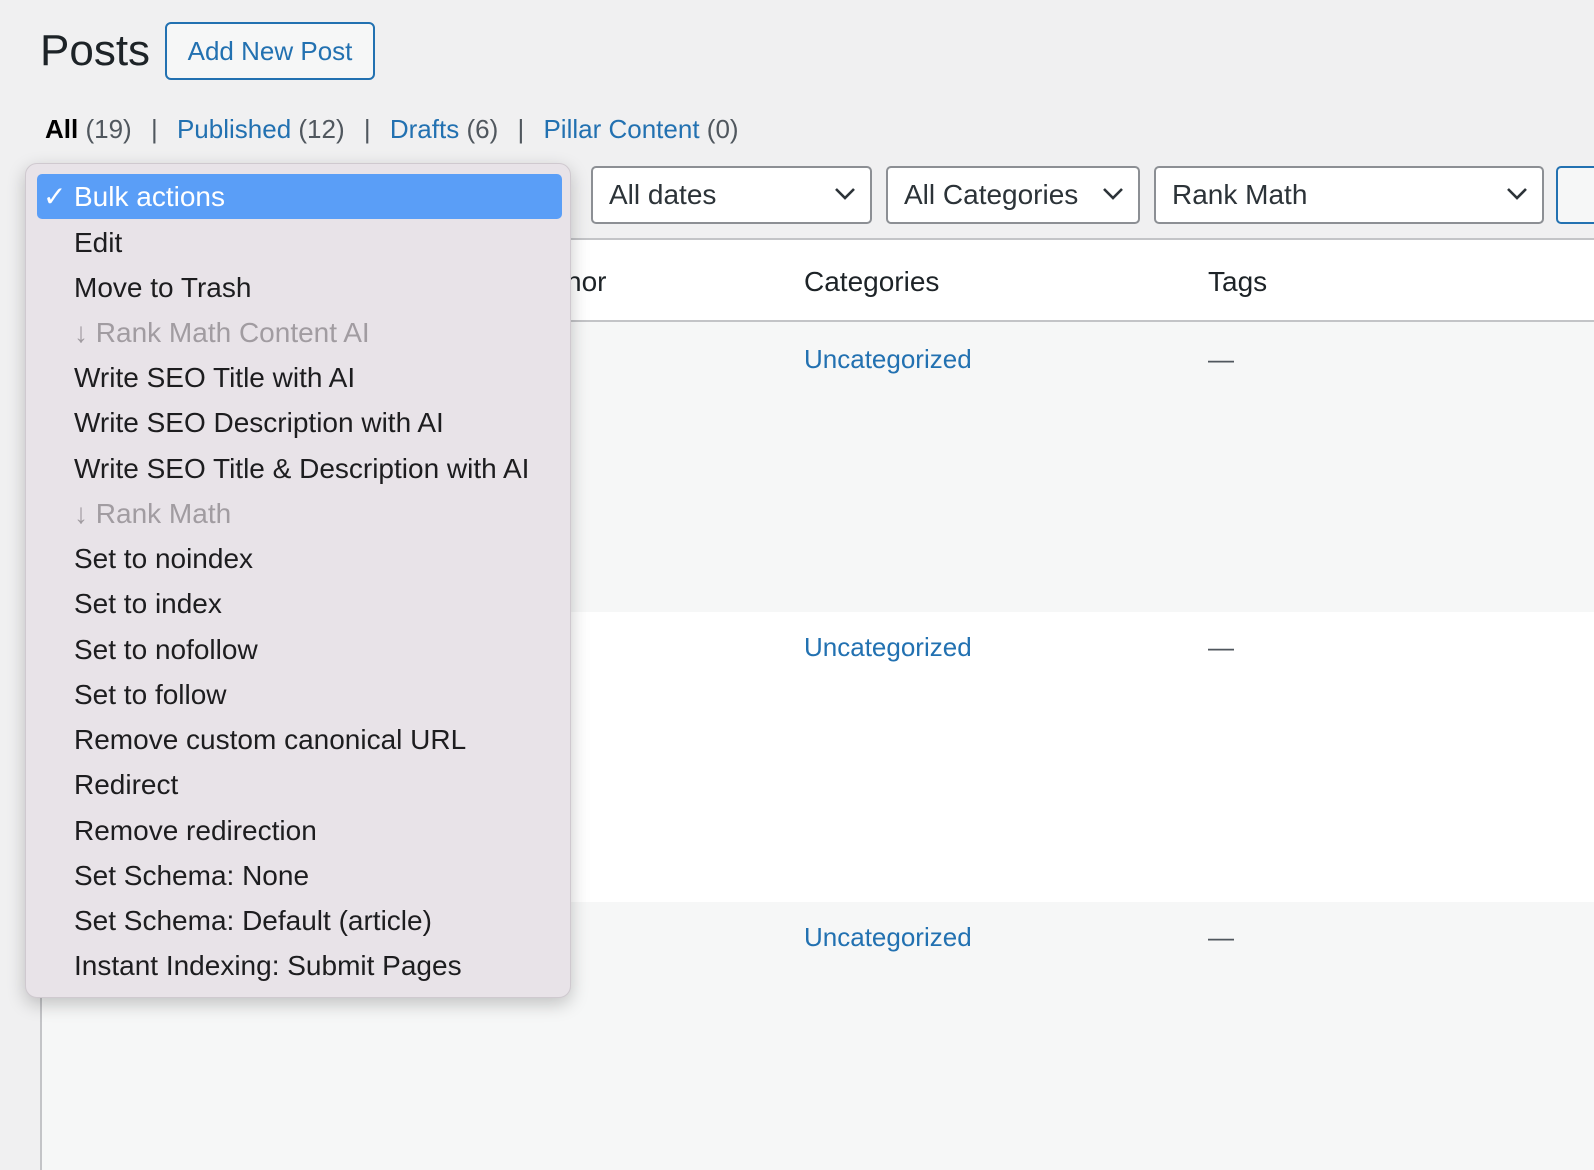 Image resolution: width=1594 pixels, height=1170 pixels. Describe the element at coordinates (98, 242) in the screenshot. I see `menu-item-edit: Edit` at that location.